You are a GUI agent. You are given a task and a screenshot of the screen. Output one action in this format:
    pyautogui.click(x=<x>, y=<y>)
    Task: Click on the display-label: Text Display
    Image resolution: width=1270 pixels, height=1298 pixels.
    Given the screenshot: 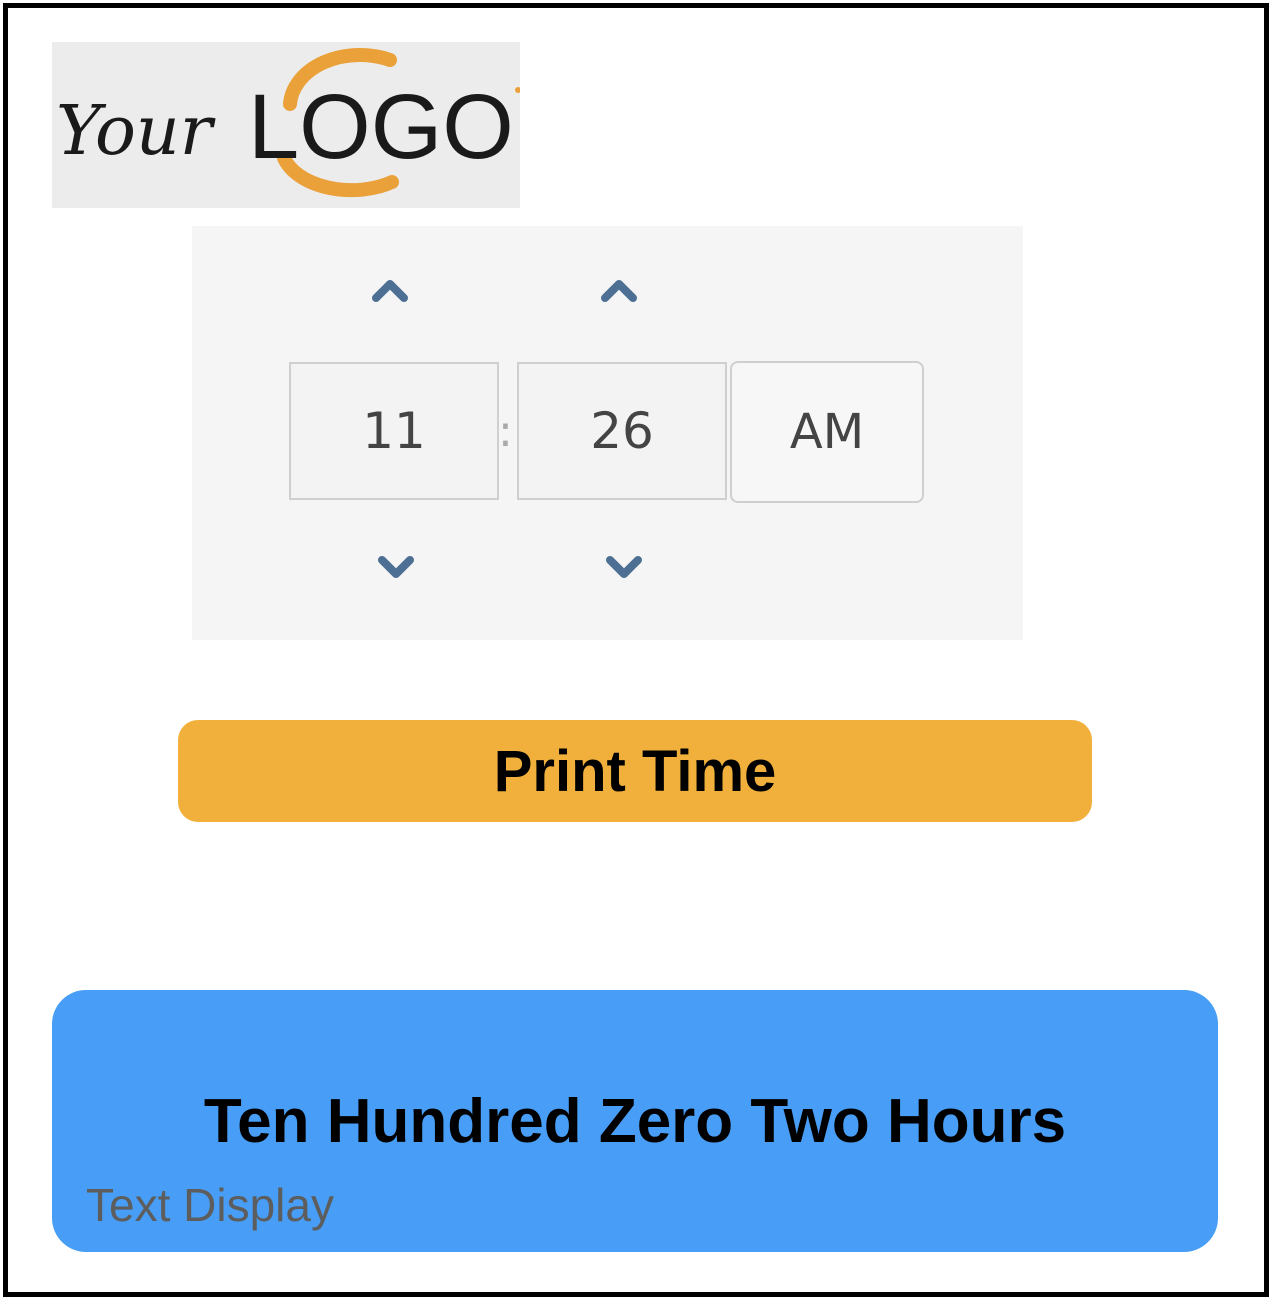 What is the action you would take?
    pyautogui.click(x=210, y=1205)
    